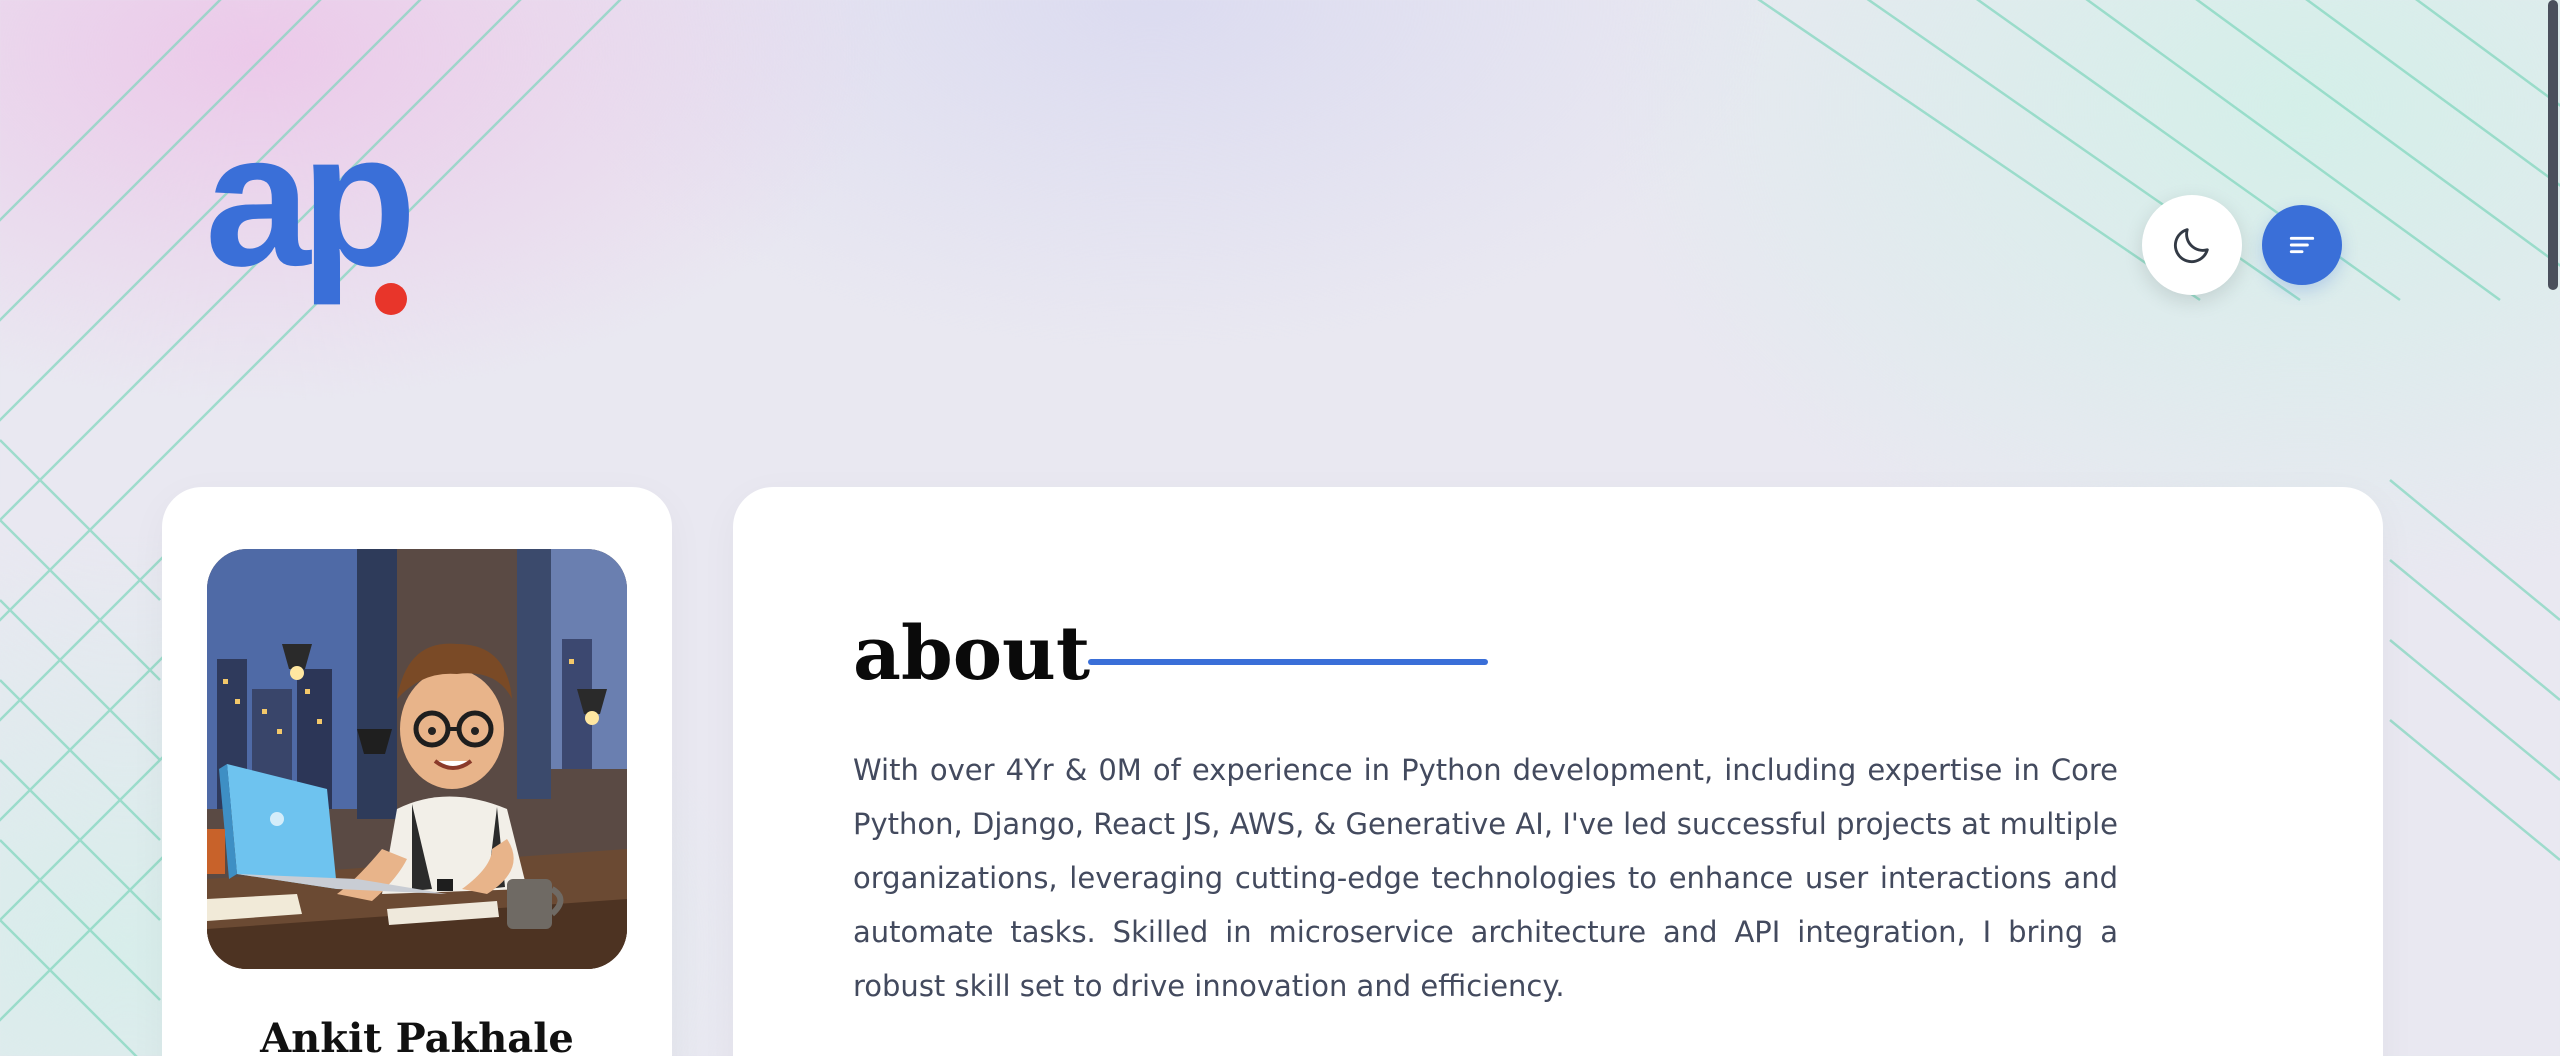 This screenshot has height=1056, width=2560. What do you see at coordinates (417, 1035) in the screenshot?
I see `profile-name: Ankit Pakhale` at bounding box center [417, 1035].